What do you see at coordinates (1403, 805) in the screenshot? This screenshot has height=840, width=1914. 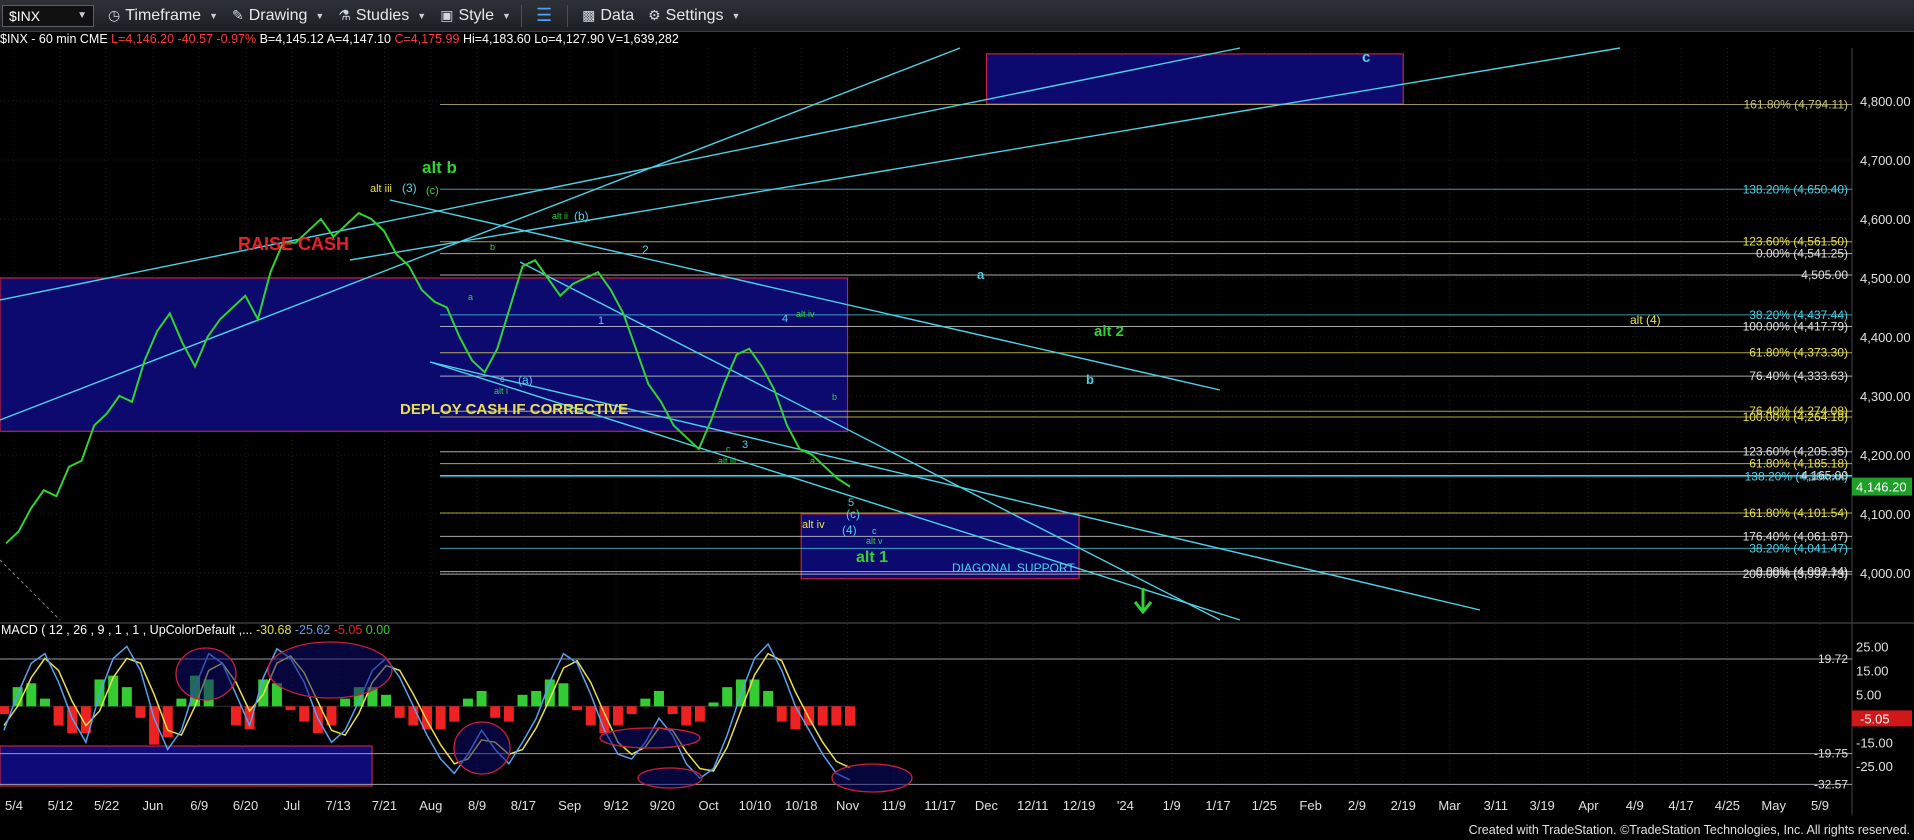 I see `x-axis-label: 2/19` at bounding box center [1403, 805].